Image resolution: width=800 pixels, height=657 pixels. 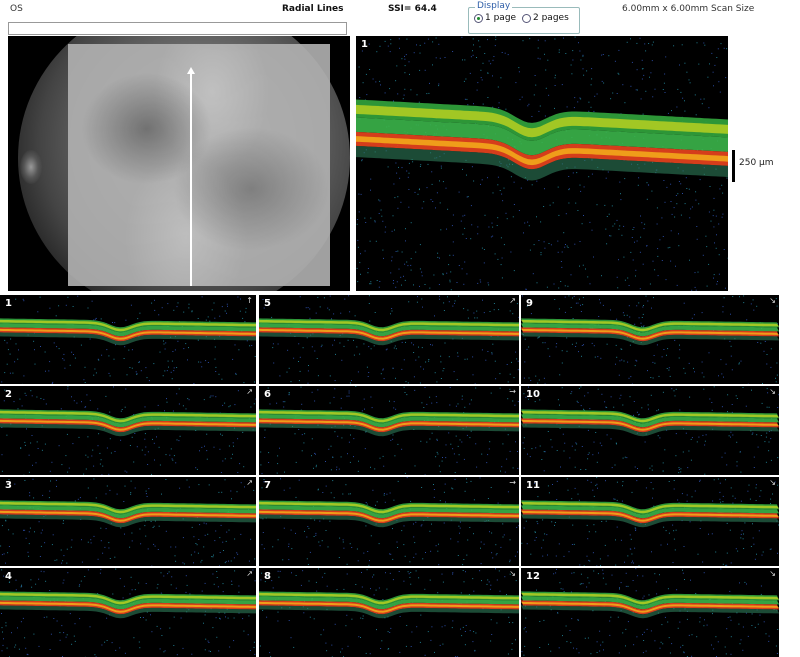 What do you see at coordinates (478, 18) in the screenshot?
I see `radio-selected-icon` at bounding box center [478, 18].